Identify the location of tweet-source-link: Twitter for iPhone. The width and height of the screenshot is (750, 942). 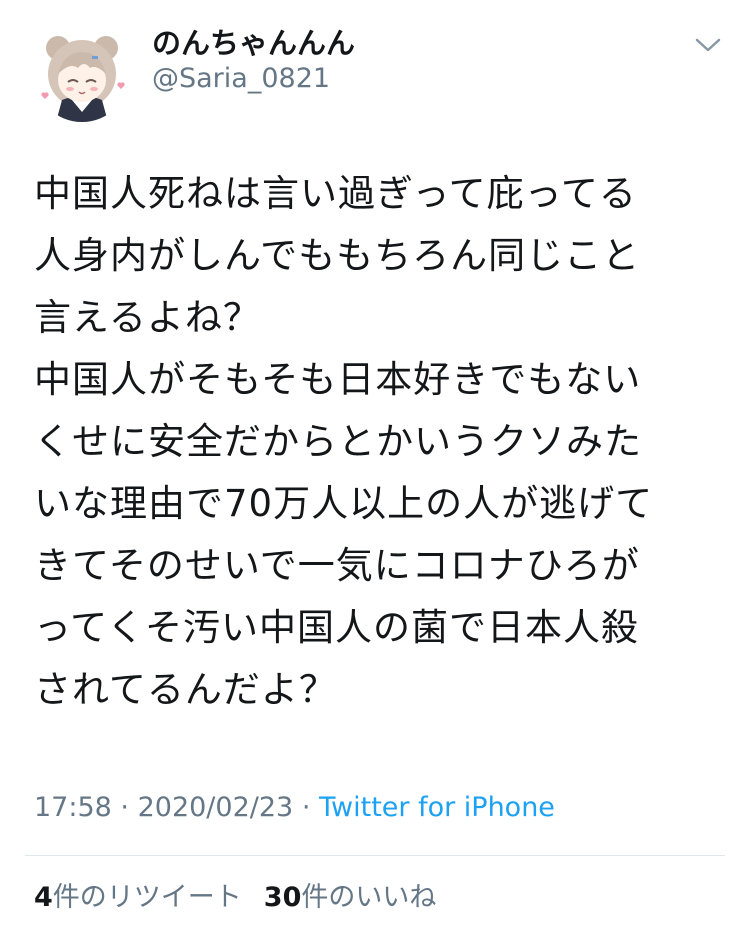
(437, 807).